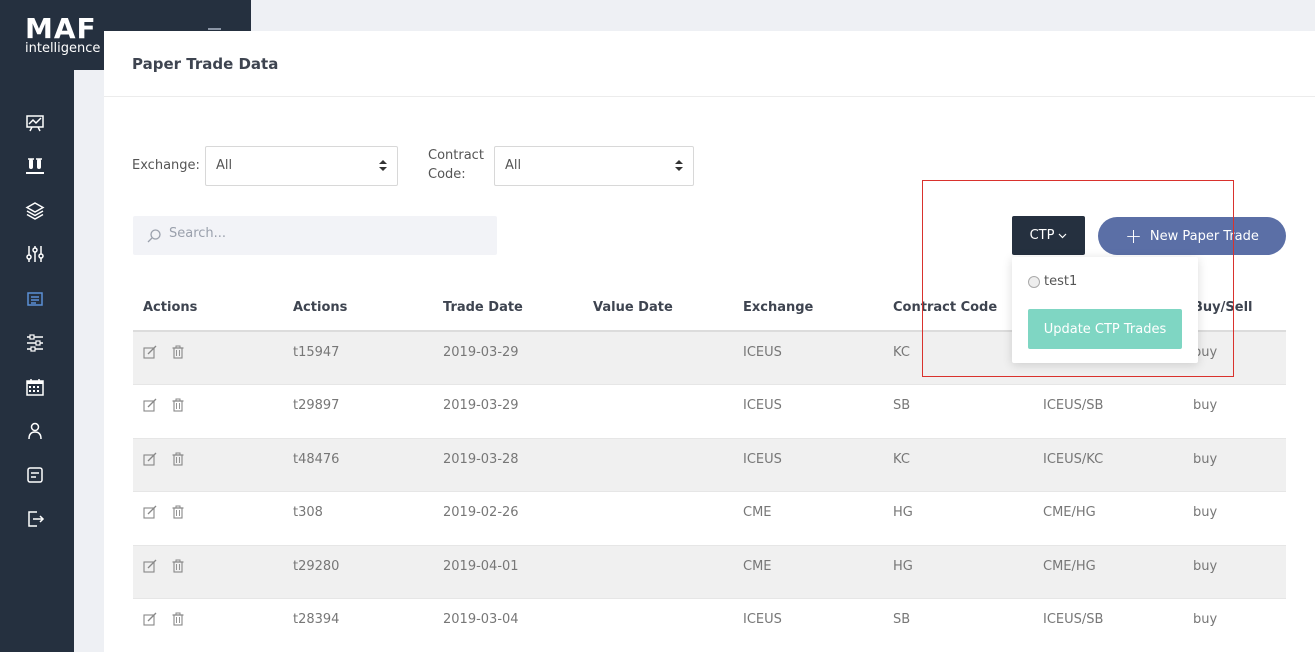 This screenshot has width=1315, height=652. Describe the element at coordinates (1204, 236) in the screenshot. I see `new-paper-trade-label: New Paper Trade` at that location.